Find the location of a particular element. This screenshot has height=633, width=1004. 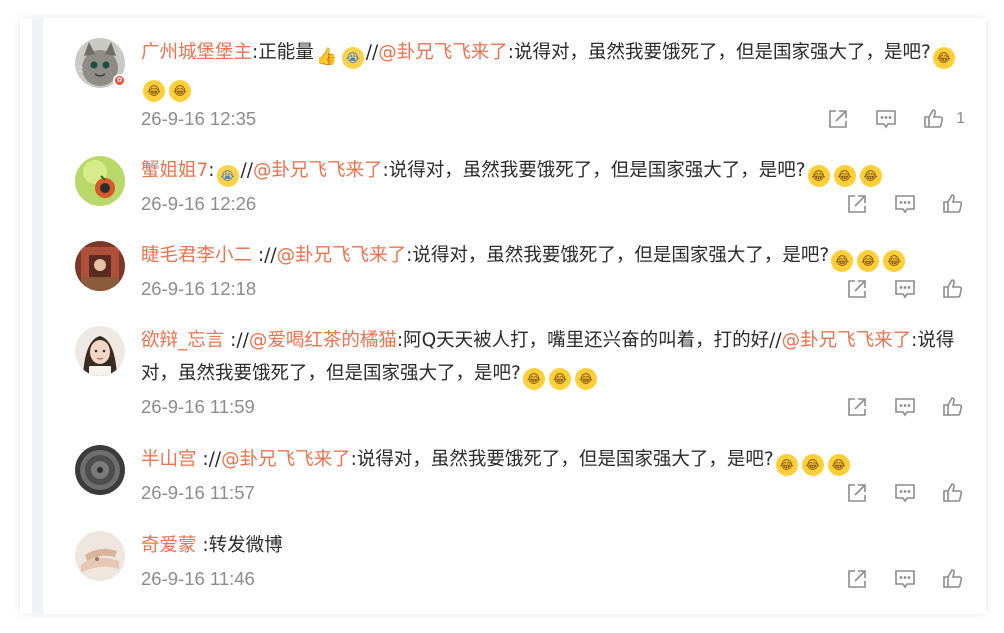

username-link: 蟹姐姐7 is located at coordinates (174, 170).